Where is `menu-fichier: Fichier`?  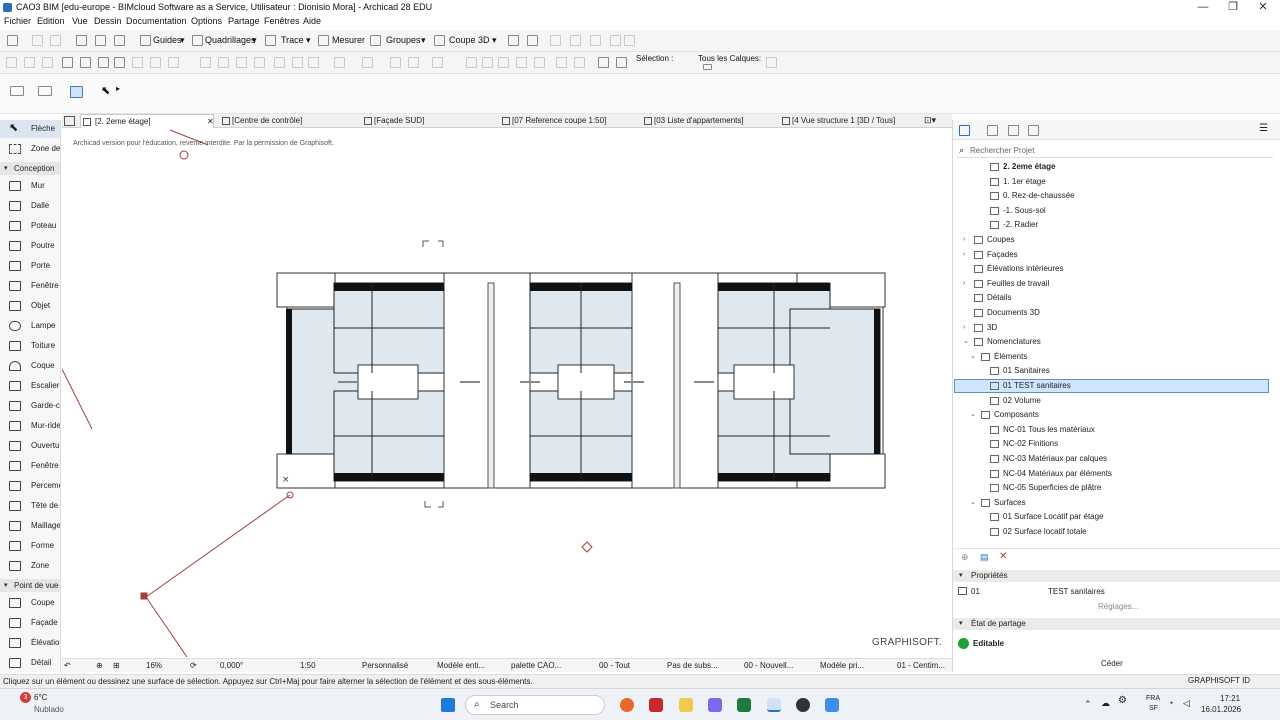 menu-fichier: Fichier is located at coordinates (17, 21).